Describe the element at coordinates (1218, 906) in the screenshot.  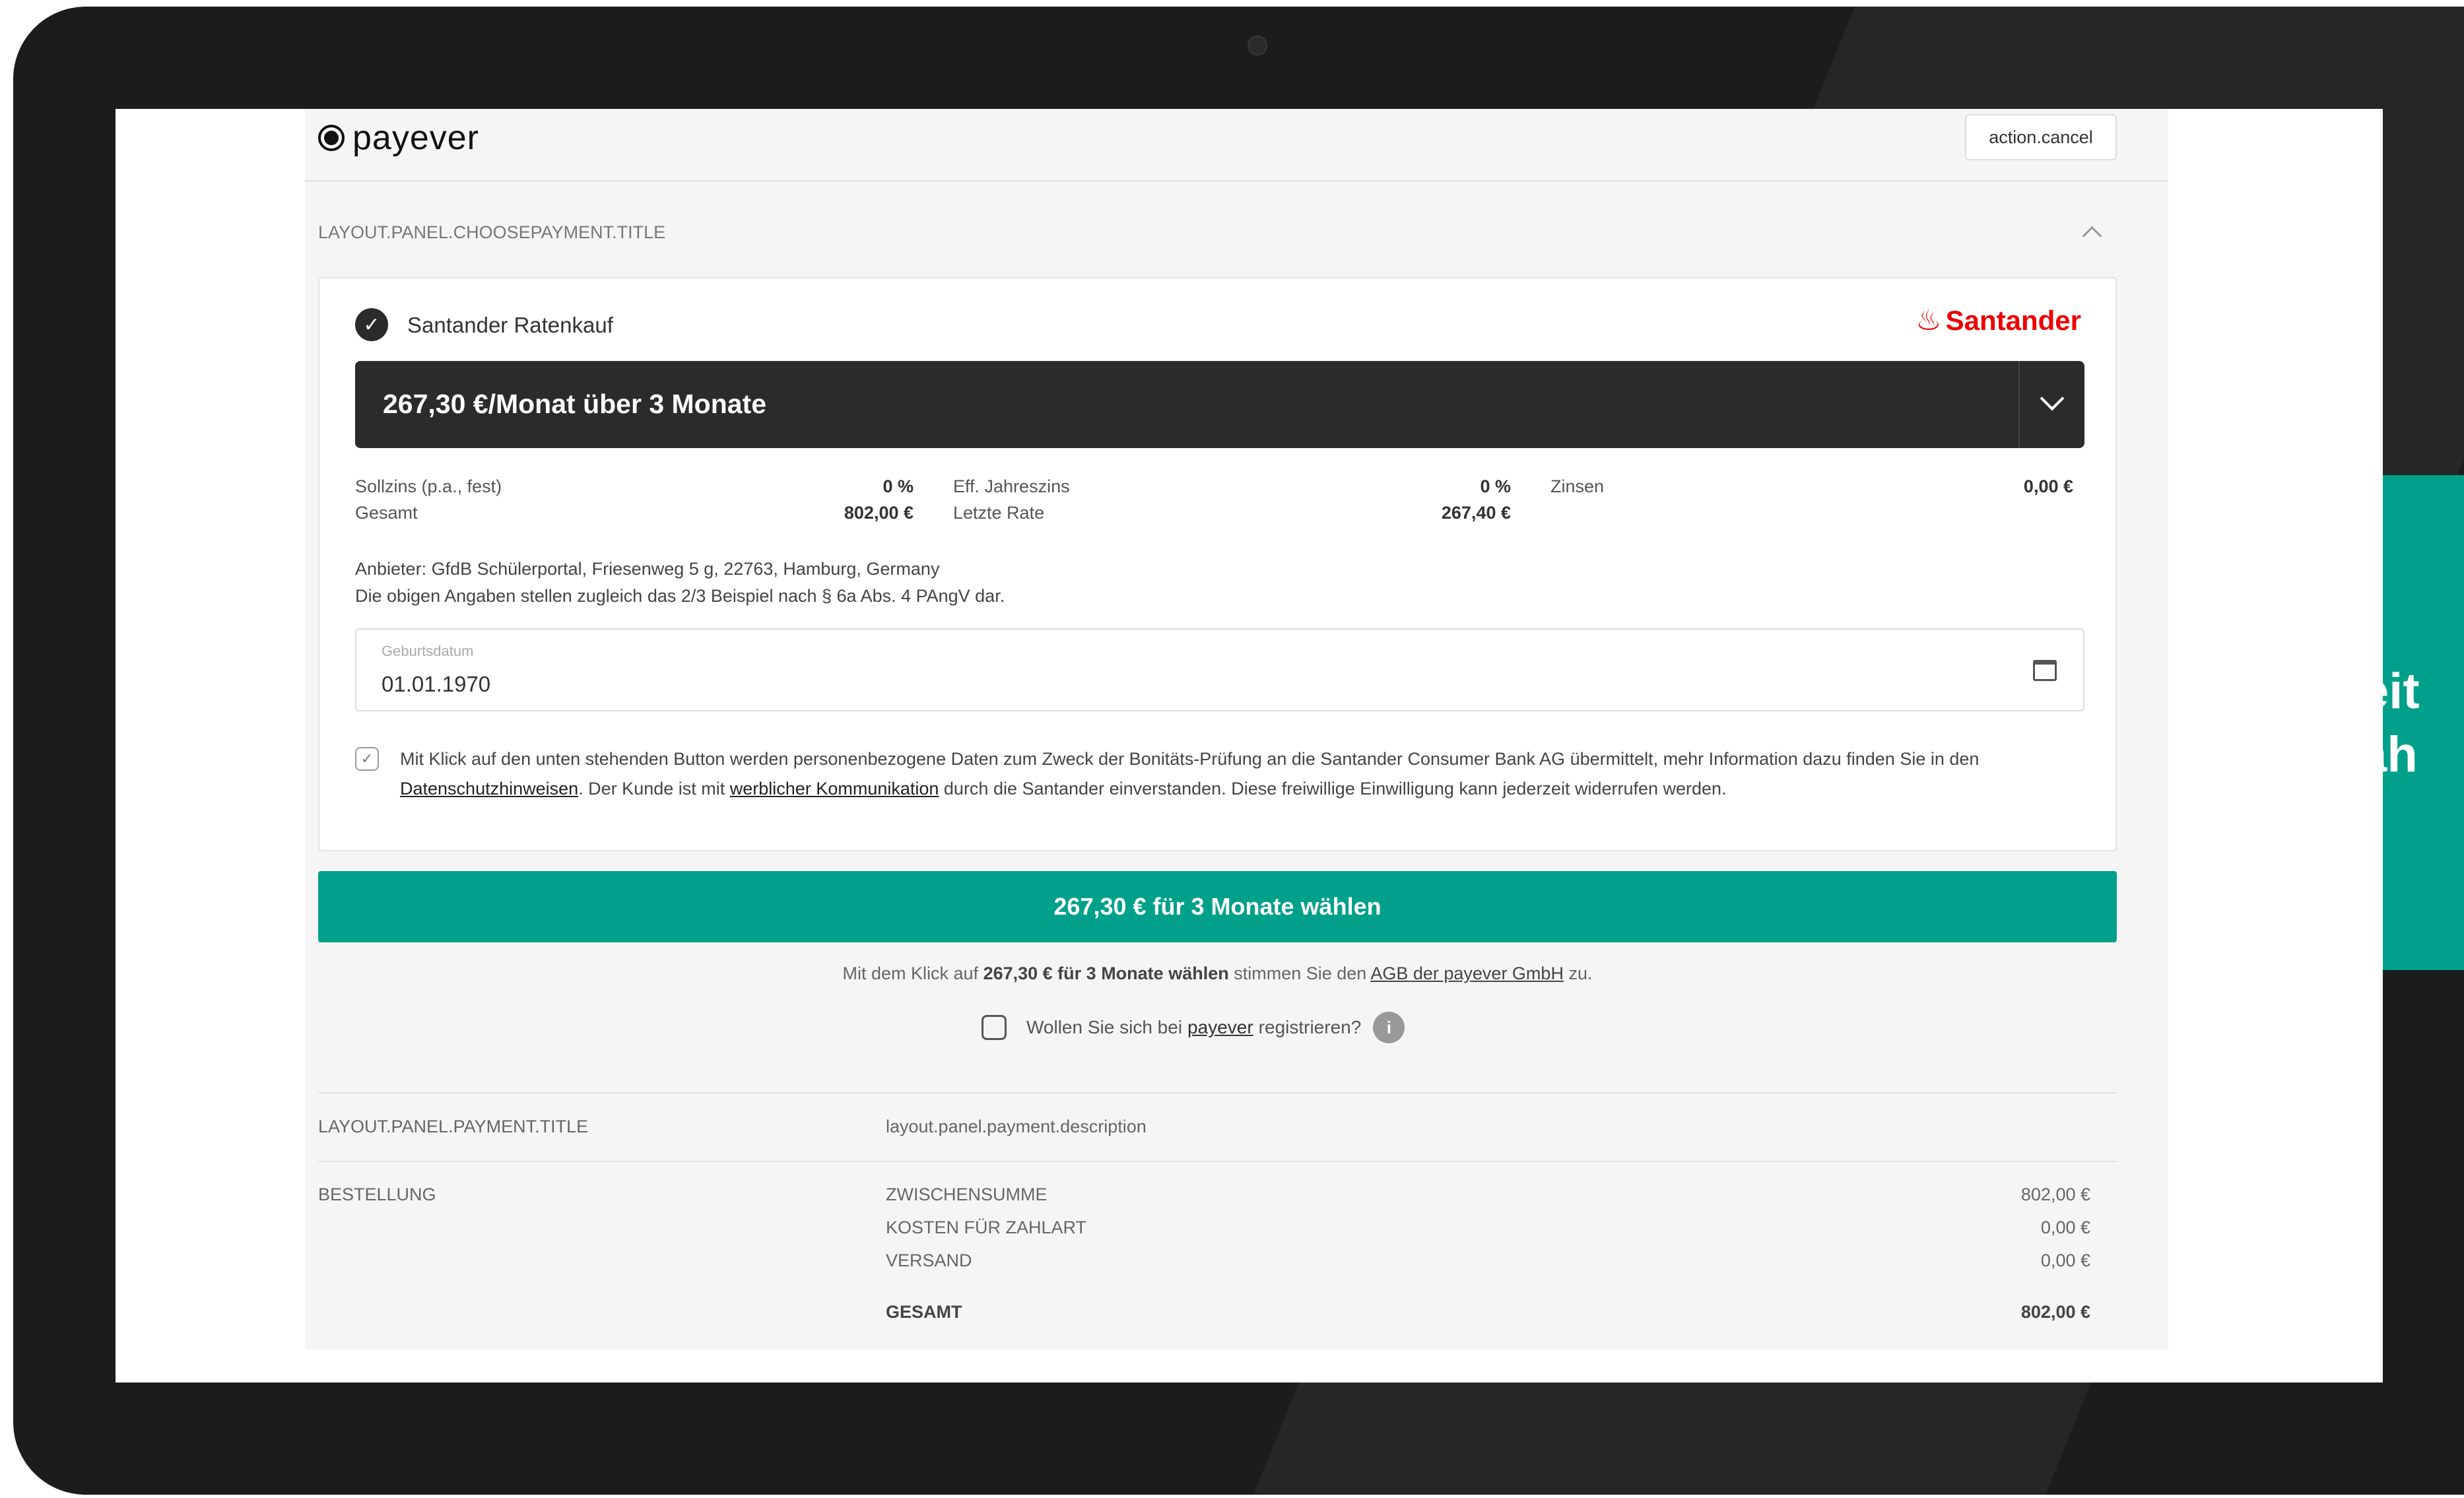
I see `choose-rate-button: 267,30 € für 3 Monate wählen` at that location.